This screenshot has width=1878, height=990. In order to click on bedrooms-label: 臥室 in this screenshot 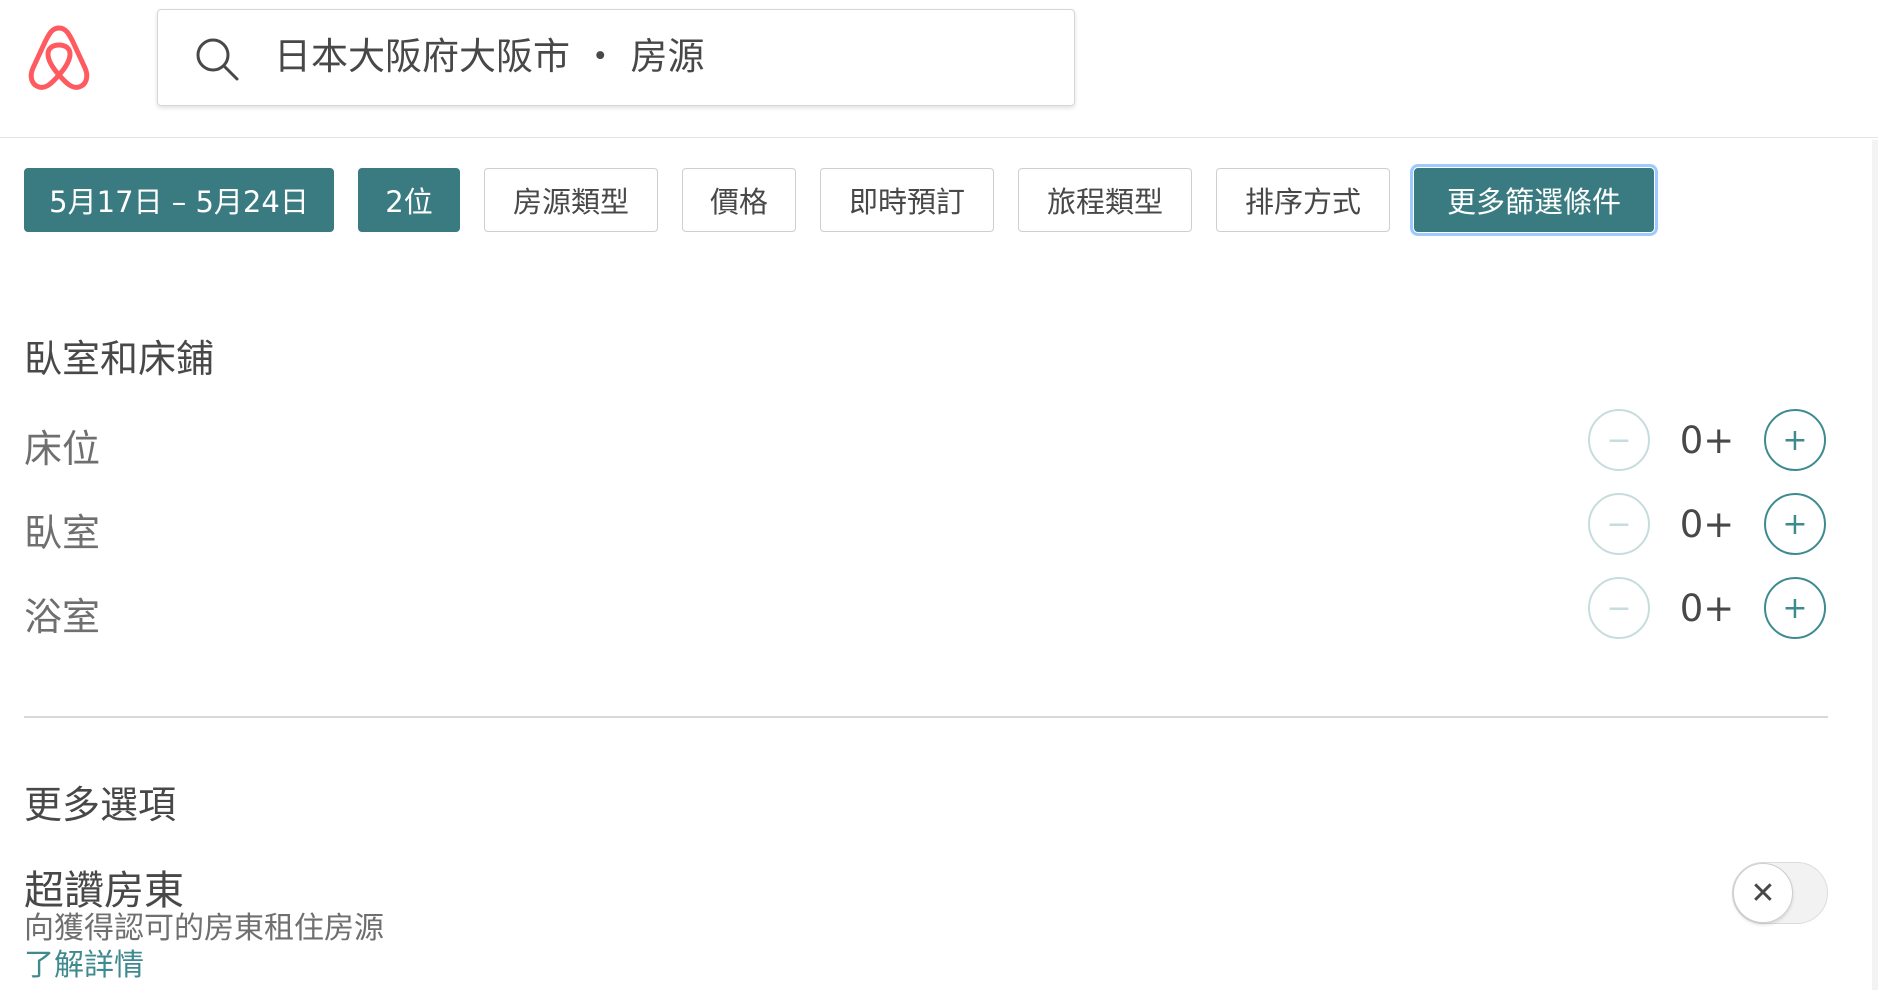, I will do `click(62, 533)`.